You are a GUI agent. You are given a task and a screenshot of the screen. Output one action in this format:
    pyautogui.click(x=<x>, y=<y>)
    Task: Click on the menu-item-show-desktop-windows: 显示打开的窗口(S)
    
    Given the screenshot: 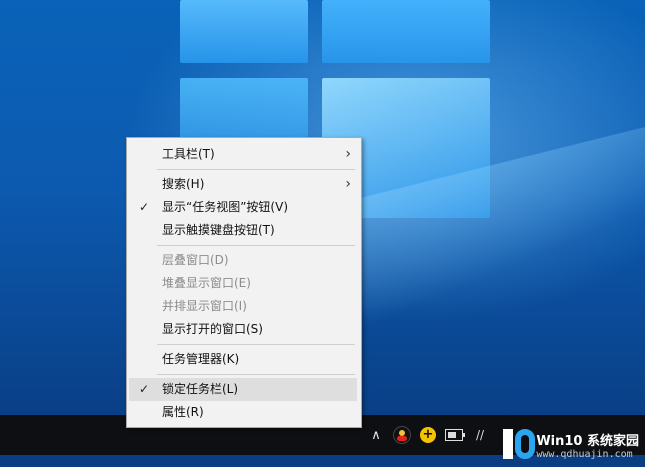 What is the action you would take?
    pyautogui.click(x=243, y=329)
    